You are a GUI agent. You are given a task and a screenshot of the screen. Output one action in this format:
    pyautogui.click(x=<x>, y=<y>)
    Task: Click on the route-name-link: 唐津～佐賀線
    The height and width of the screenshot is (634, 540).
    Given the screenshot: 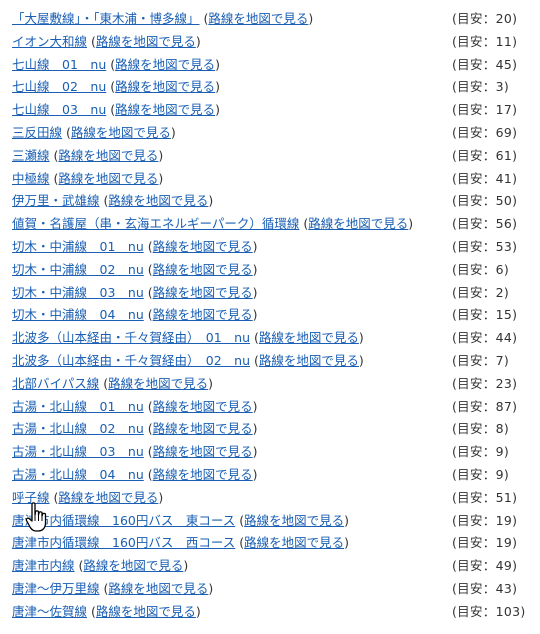 What is the action you would take?
    pyautogui.click(x=49, y=611)
    